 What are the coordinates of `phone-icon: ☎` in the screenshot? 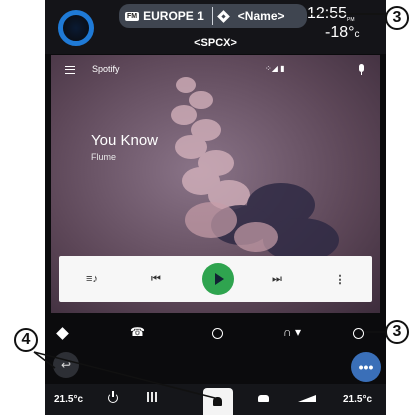 It's located at (137, 332).